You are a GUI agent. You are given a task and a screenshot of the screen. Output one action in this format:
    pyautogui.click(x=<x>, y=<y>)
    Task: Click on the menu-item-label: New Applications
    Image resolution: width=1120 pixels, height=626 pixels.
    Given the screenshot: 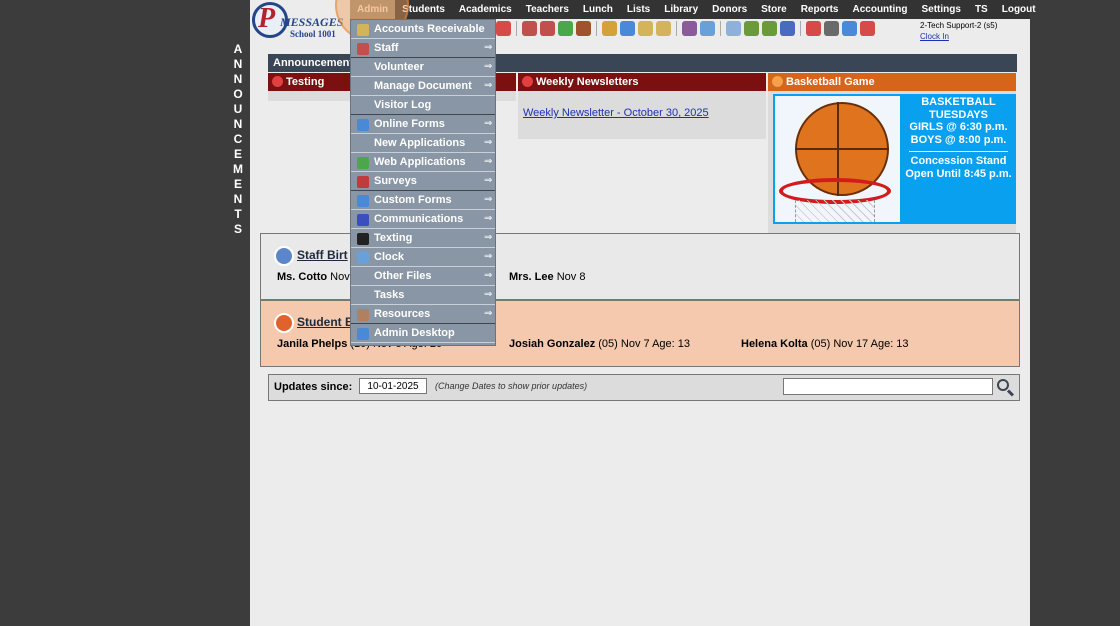 What is the action you would take?
    pyautogui.click(x=420, y=143)
    